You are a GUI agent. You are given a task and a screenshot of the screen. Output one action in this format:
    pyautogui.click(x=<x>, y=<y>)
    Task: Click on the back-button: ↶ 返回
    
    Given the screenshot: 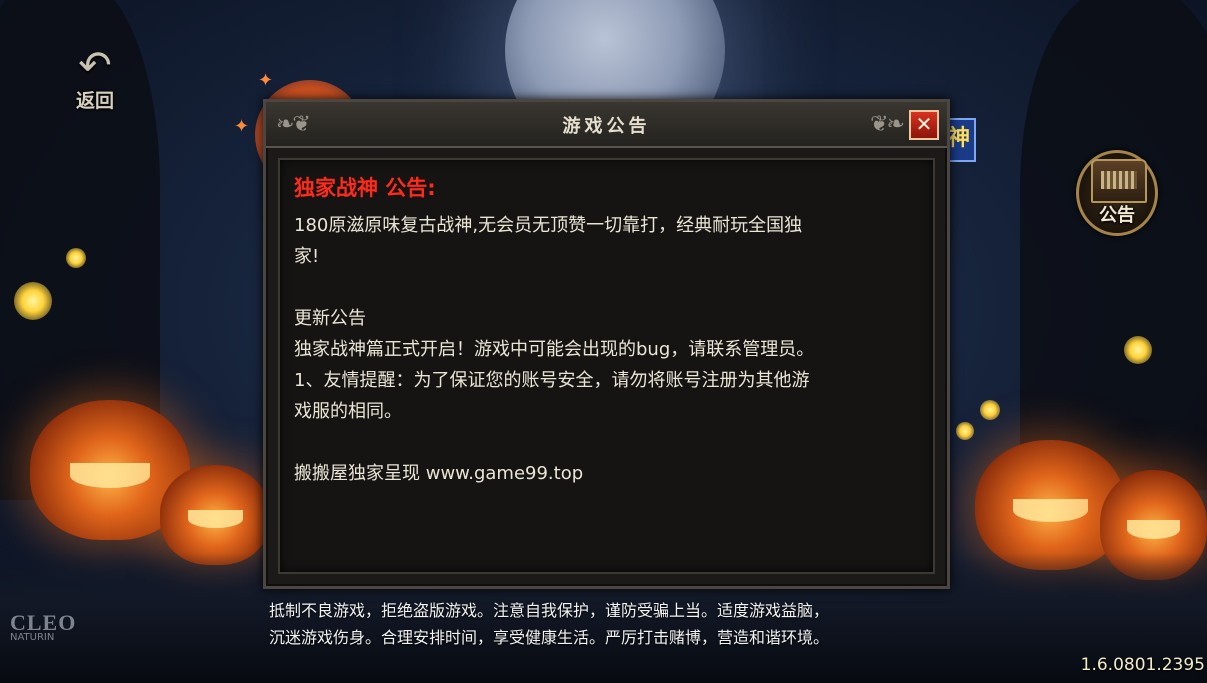 What is the action you would take?
    pyautogui.click(x=95, y=81)
    